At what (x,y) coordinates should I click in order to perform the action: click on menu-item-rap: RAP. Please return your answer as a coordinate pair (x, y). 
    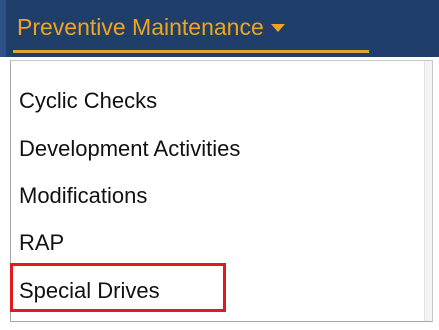
    Looking at the image, I should click on (41, 243).